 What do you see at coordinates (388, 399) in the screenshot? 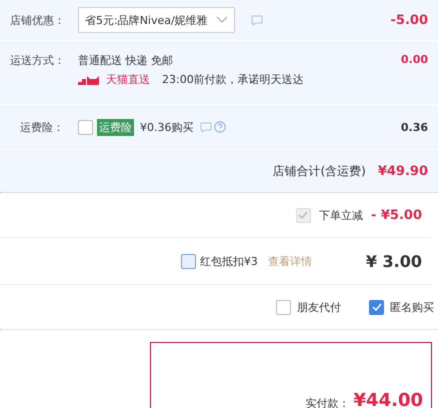
I see `payment-amount: ¥44.00` at bounding box center [388, 399].